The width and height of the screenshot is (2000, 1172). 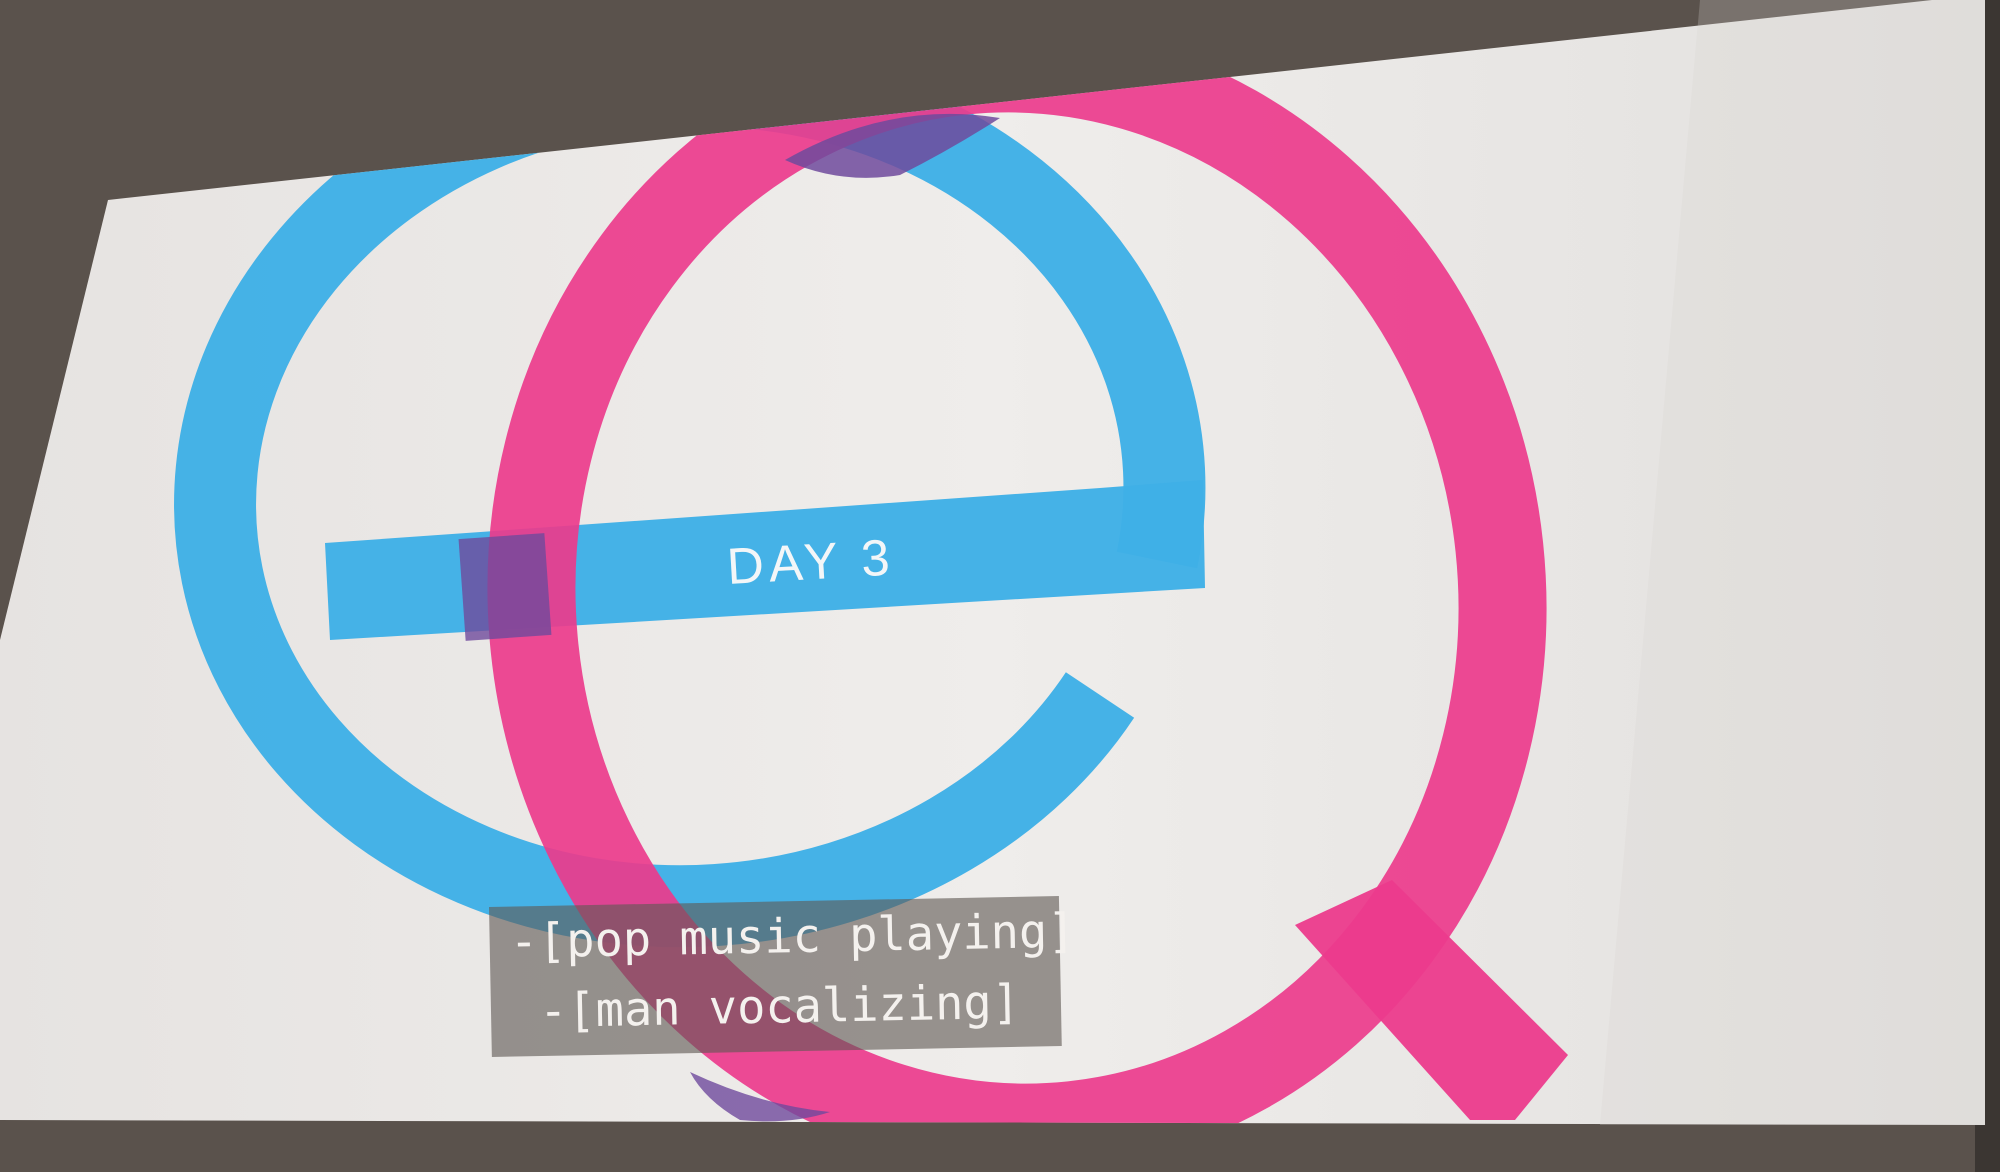 I want to click on closed-caption-box: -[pop music playing] -[man vocalizing], so click(x=782, y=976).